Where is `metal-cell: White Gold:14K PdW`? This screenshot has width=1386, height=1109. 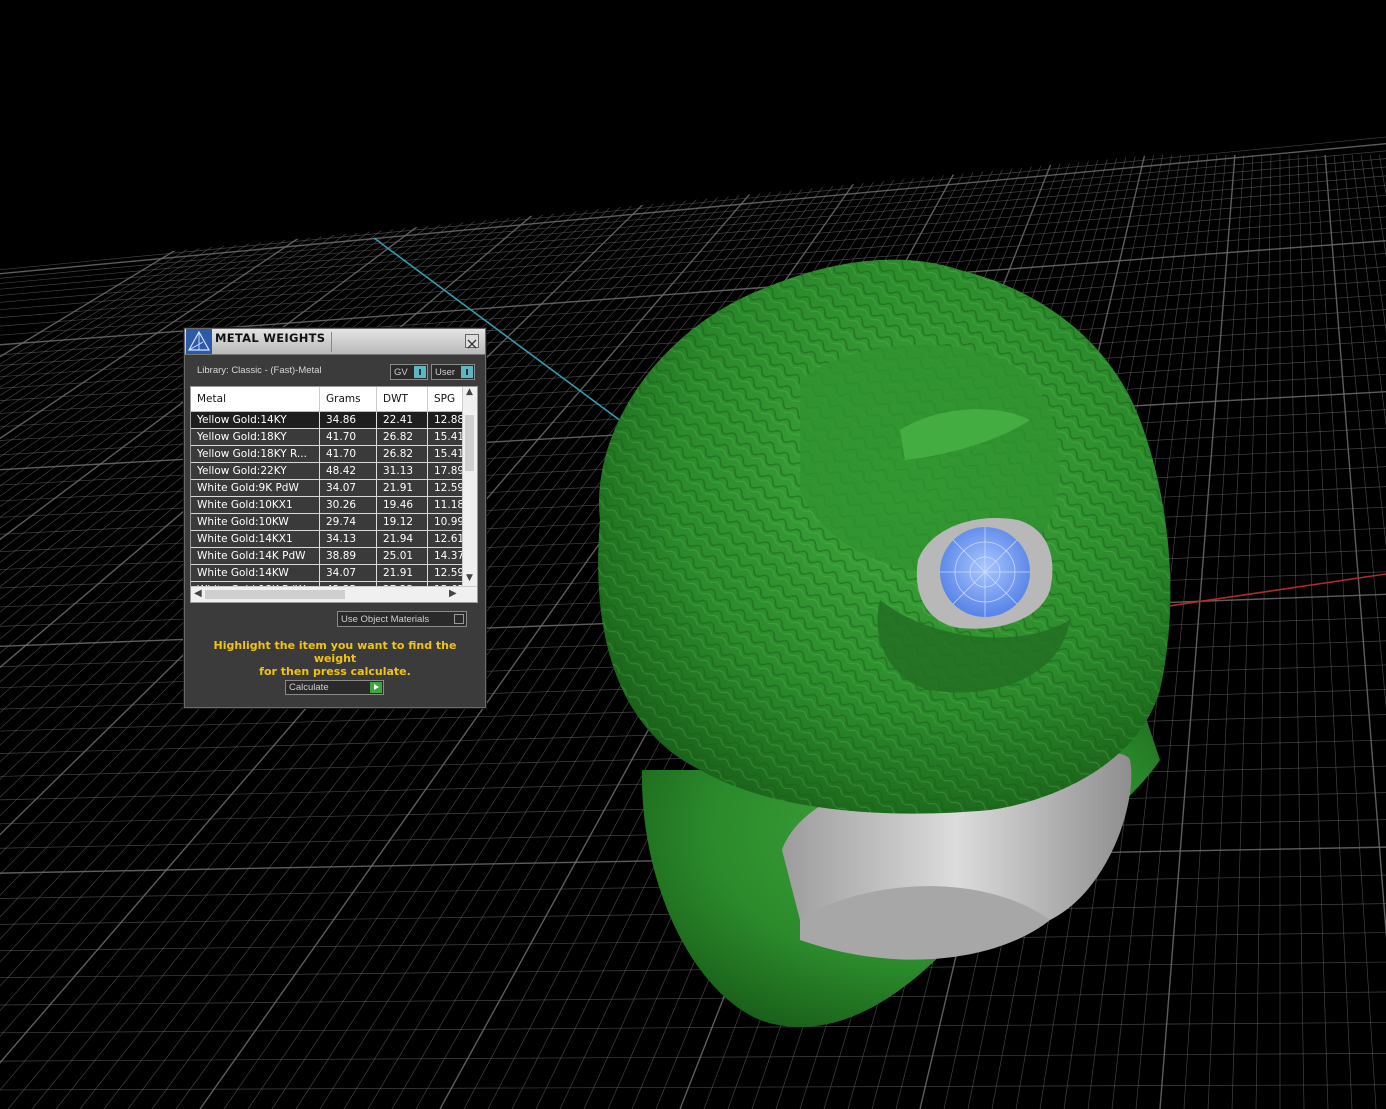
metal-cell: White Gold:14K PdW is located at coordinates (255, 556).